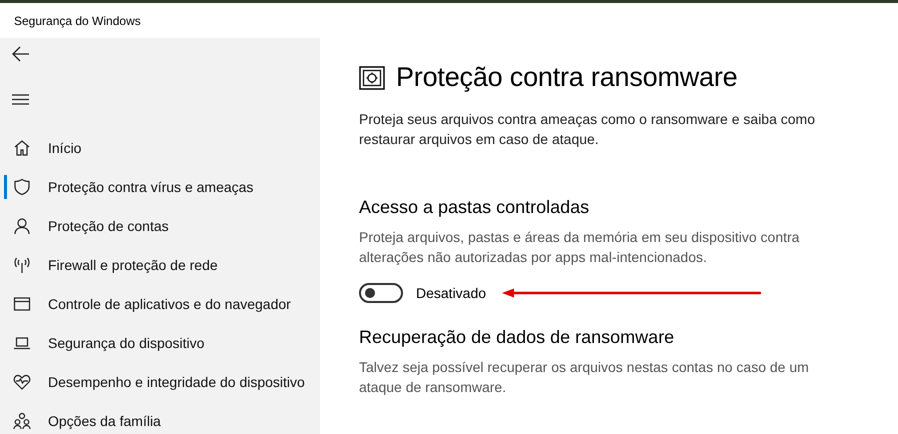 Image resolution: width=898 pixels, height=434 pixels. Describe the element at coordinates (22, 147) in the screenshot. I see `home-icon` at that location.